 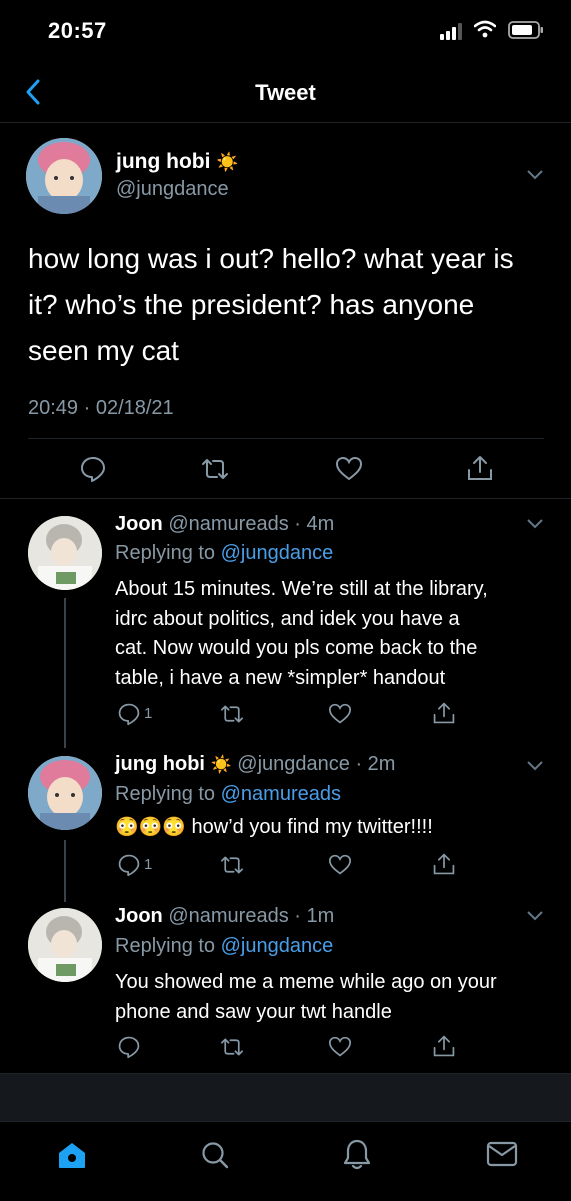 I want to click on reply-time: · 4m, so click(x=314, y=524).